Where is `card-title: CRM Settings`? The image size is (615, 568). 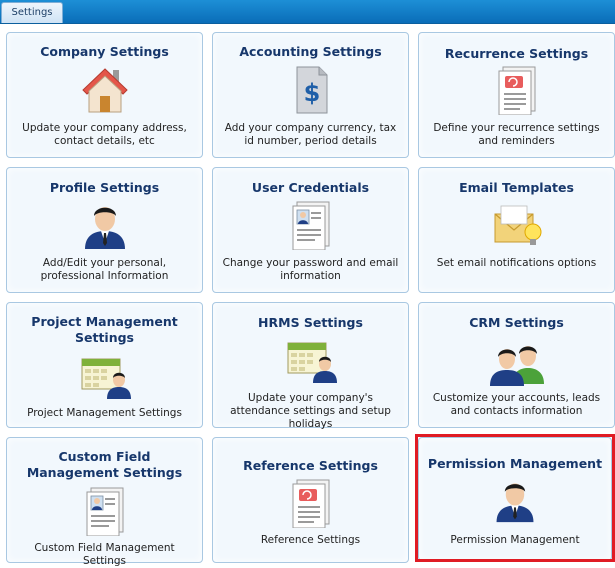
card-title: CRM Settings is located at coordinates (516, 322).